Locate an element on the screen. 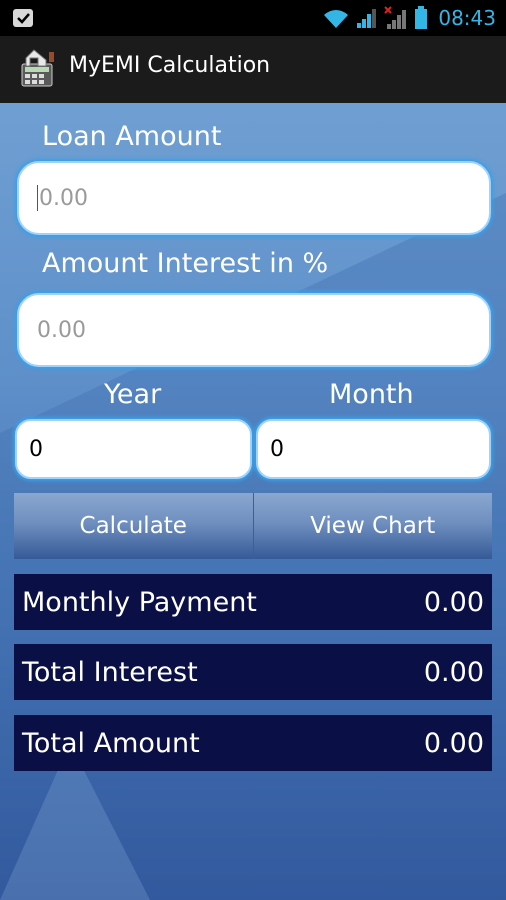 Image resolution: width=506 pixels, height=900 pixels. interest-placeholder: 0.00 is located at coordinates (61, 330).